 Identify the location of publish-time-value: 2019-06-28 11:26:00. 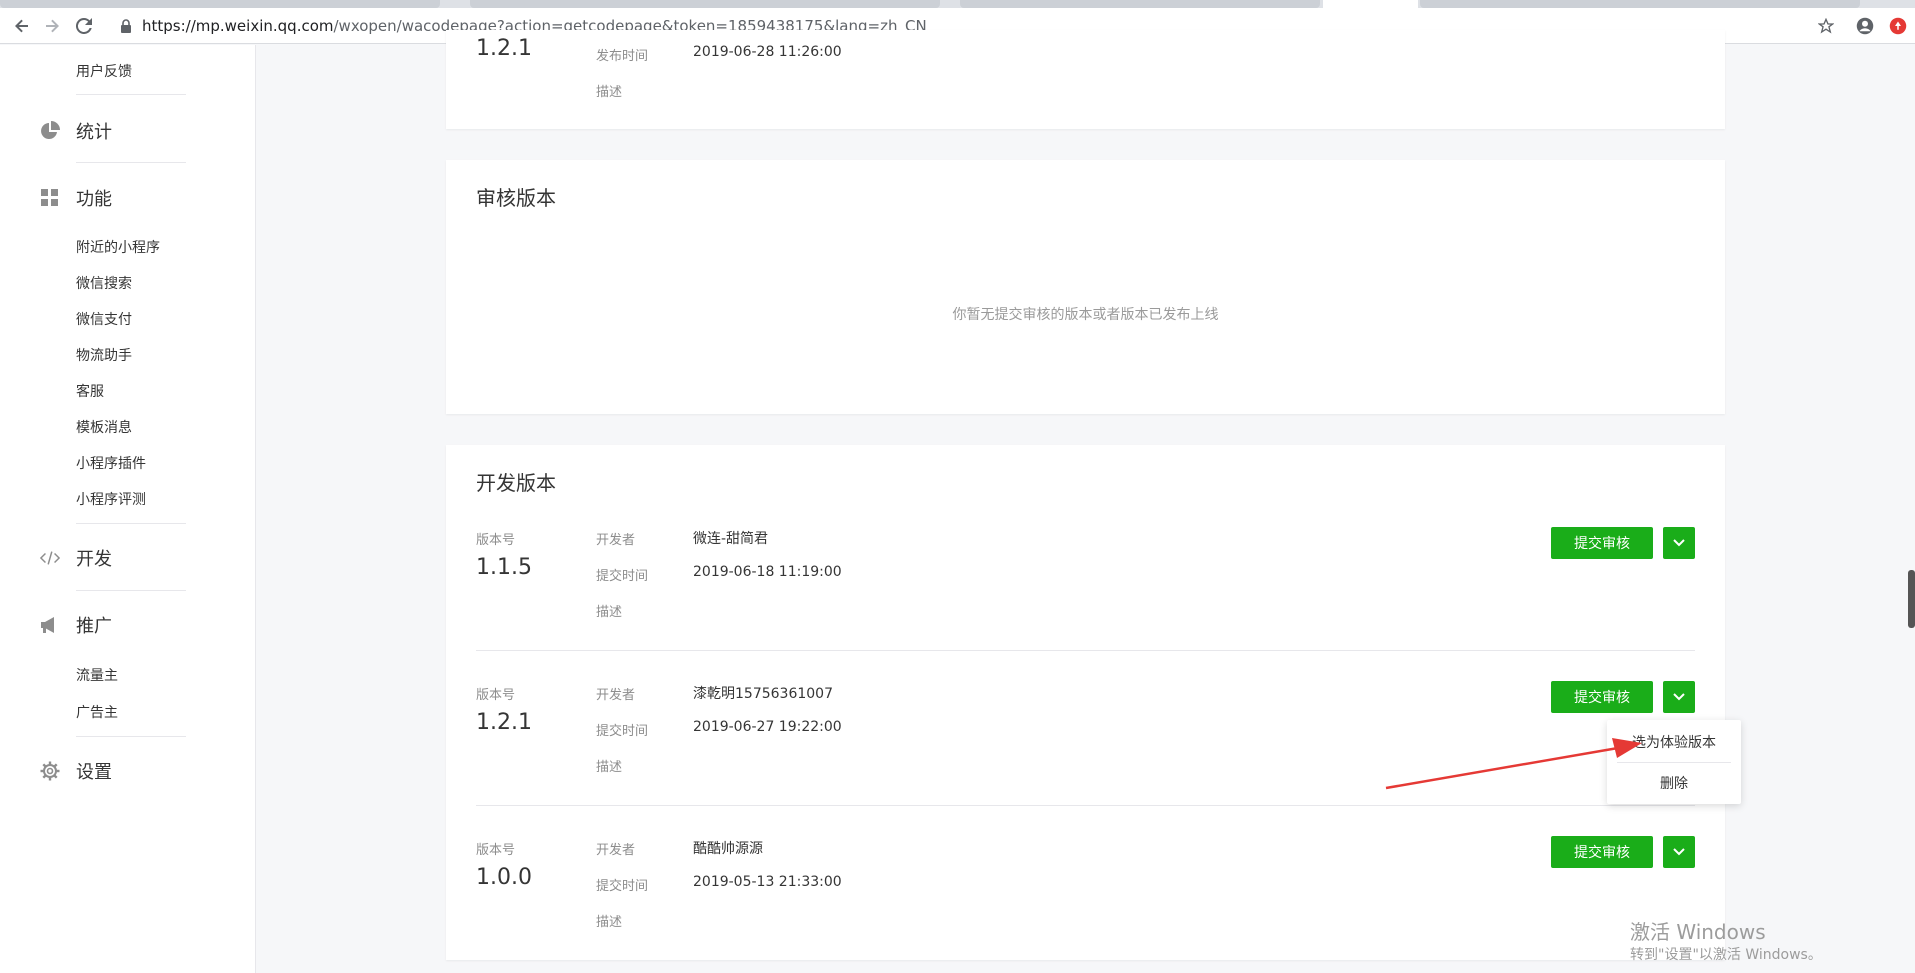
(767, 52).